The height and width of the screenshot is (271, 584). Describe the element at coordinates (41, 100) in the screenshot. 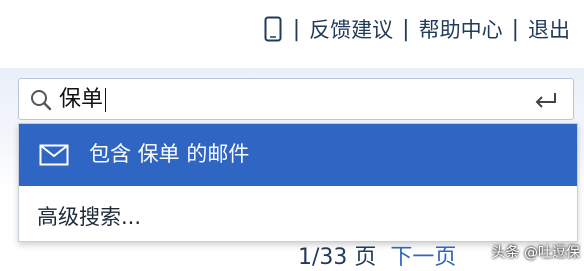

I see `search-icon` at that location.